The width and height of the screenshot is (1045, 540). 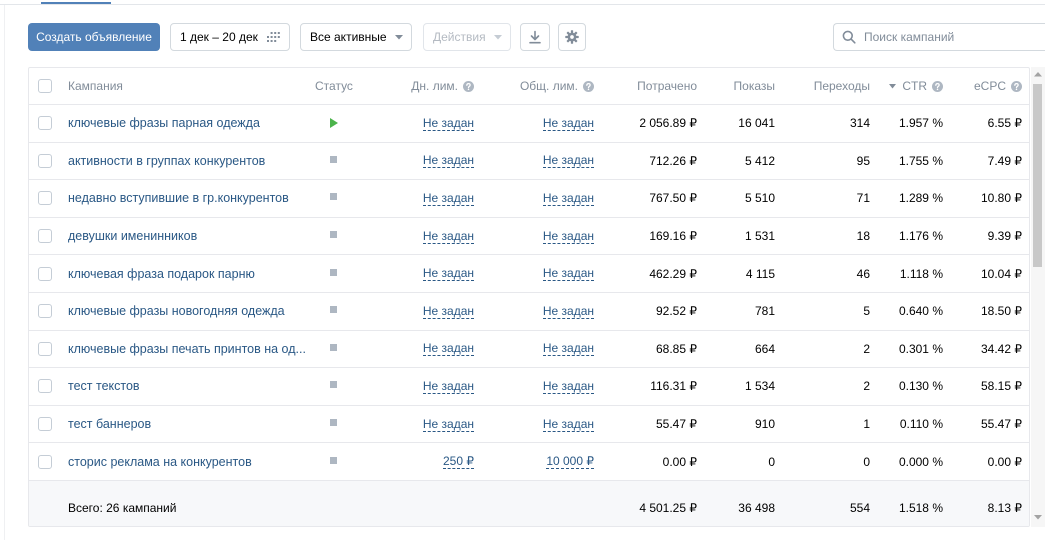 What do you see at coordinates (195, 461) in the screenshot?
I see `campaign-name-link: сторис реклама на конкурентов` at bounding box center [195, 461].